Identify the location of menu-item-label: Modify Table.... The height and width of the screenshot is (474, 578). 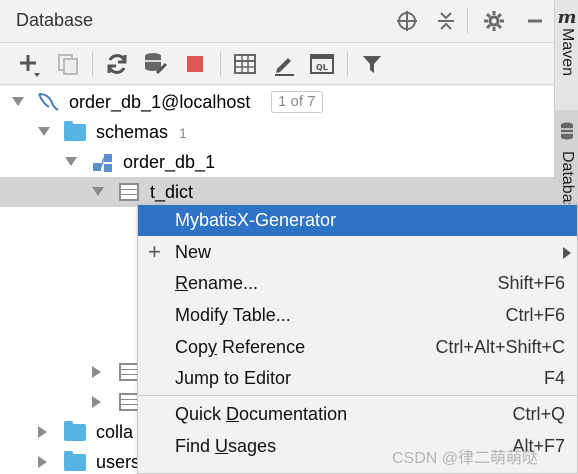
(233, 315).